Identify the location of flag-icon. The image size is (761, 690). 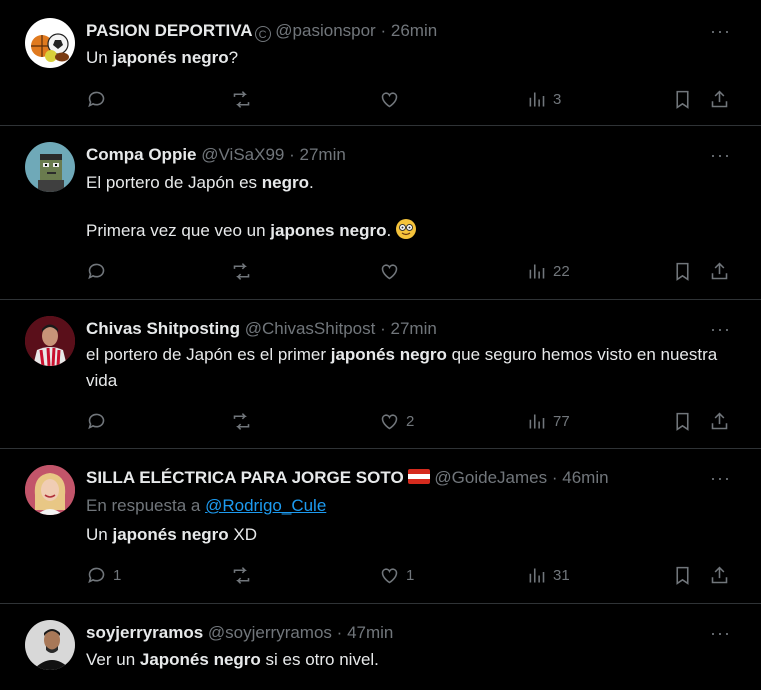
(418, 476).